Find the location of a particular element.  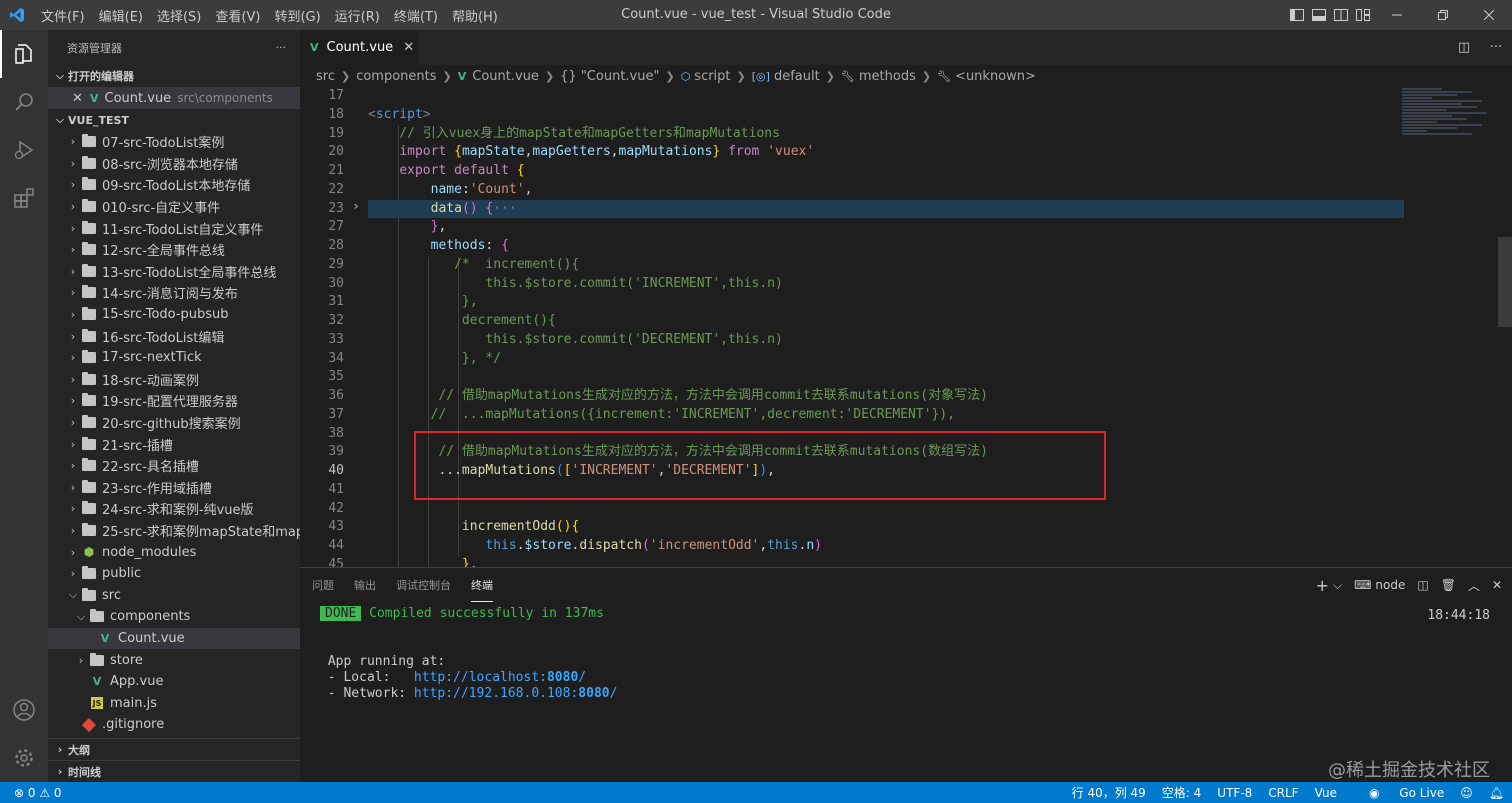

tree-item-label: src is located at coordinates (111, 595).